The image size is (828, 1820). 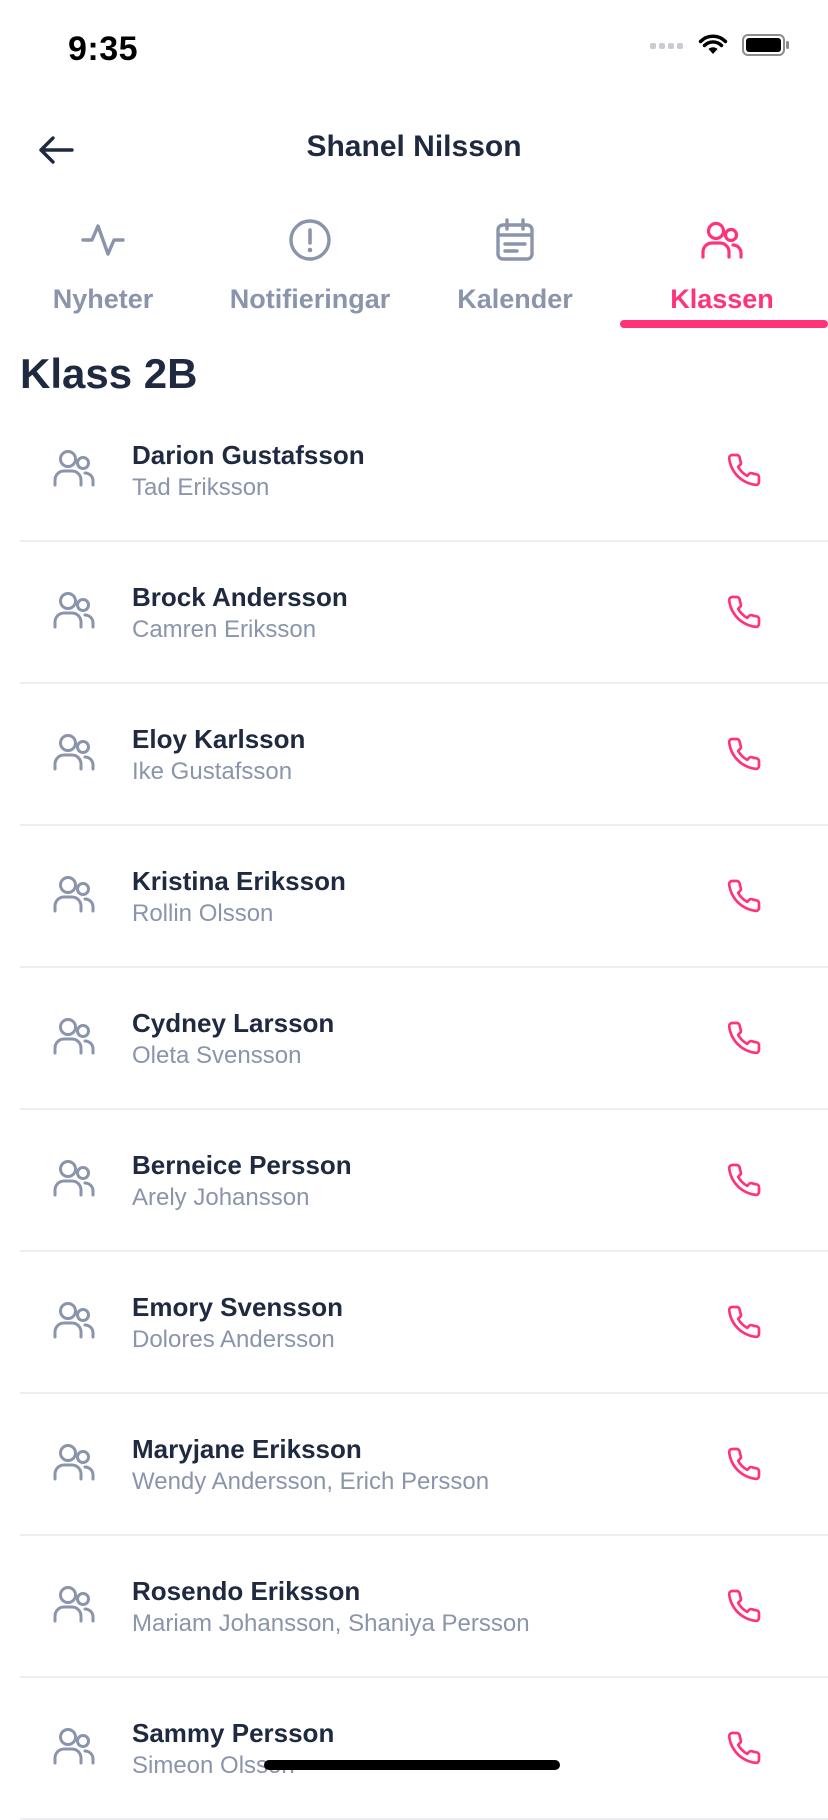 I want to click on cellular-signal-icon, so click(x=666, y=46).